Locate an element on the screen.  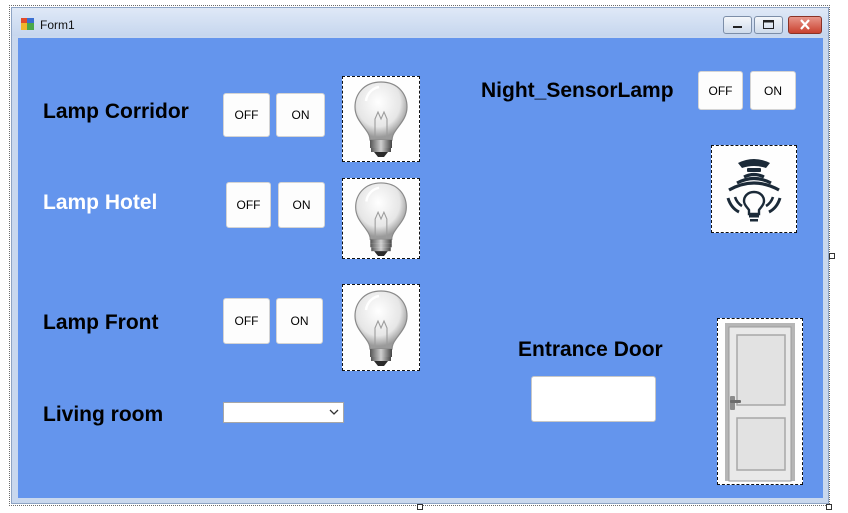
lamp-front-on-button: ON is located at coordinates (299, 321).